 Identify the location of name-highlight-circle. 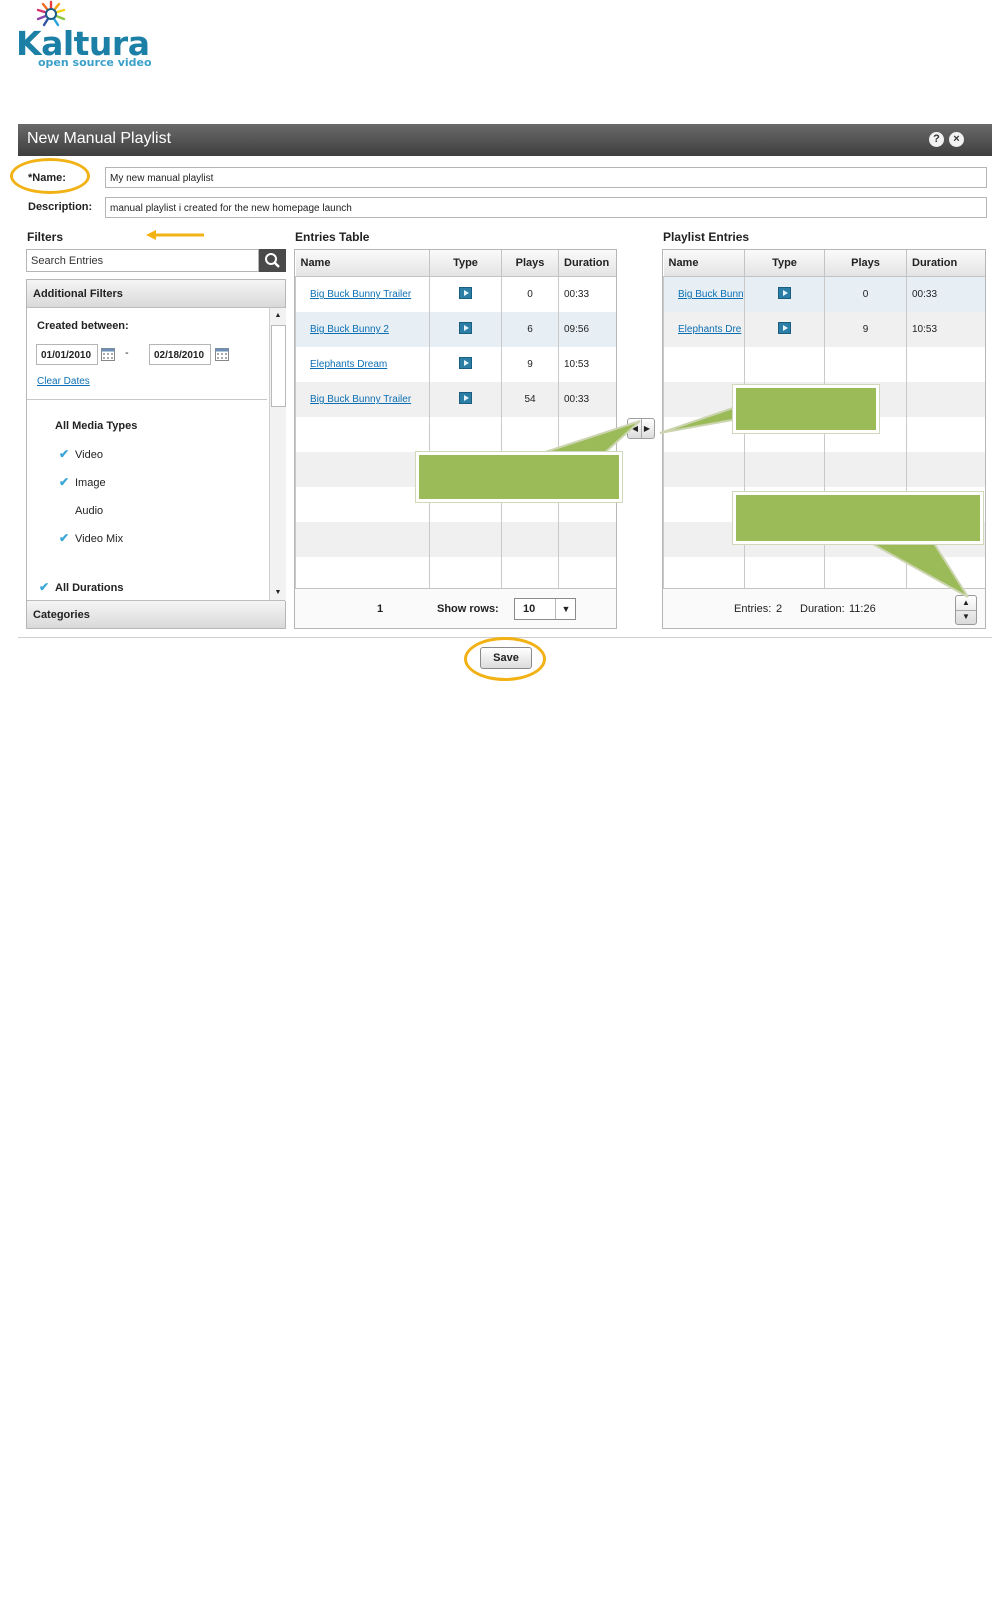
(50, 176).